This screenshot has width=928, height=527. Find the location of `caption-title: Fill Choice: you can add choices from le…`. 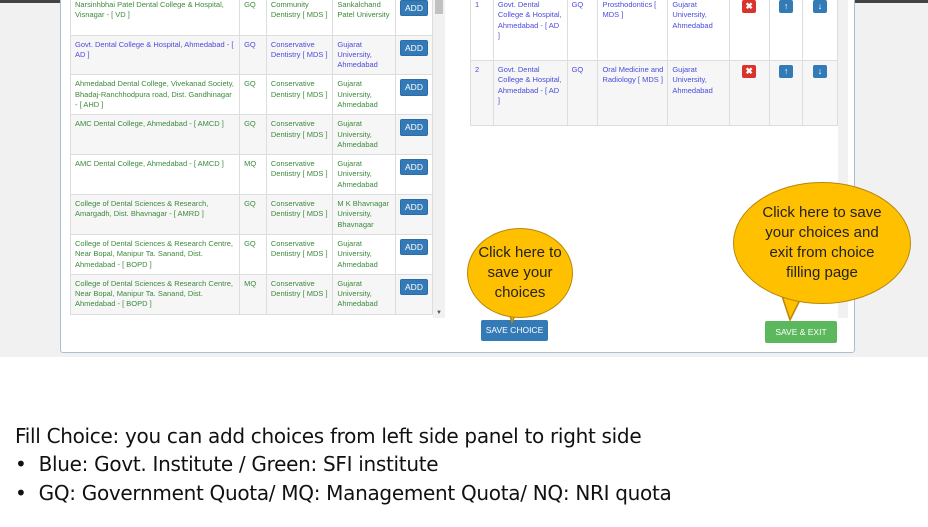

caption-title: Fill Choice: you can add choices from le… is located at coordinates (328, 436).